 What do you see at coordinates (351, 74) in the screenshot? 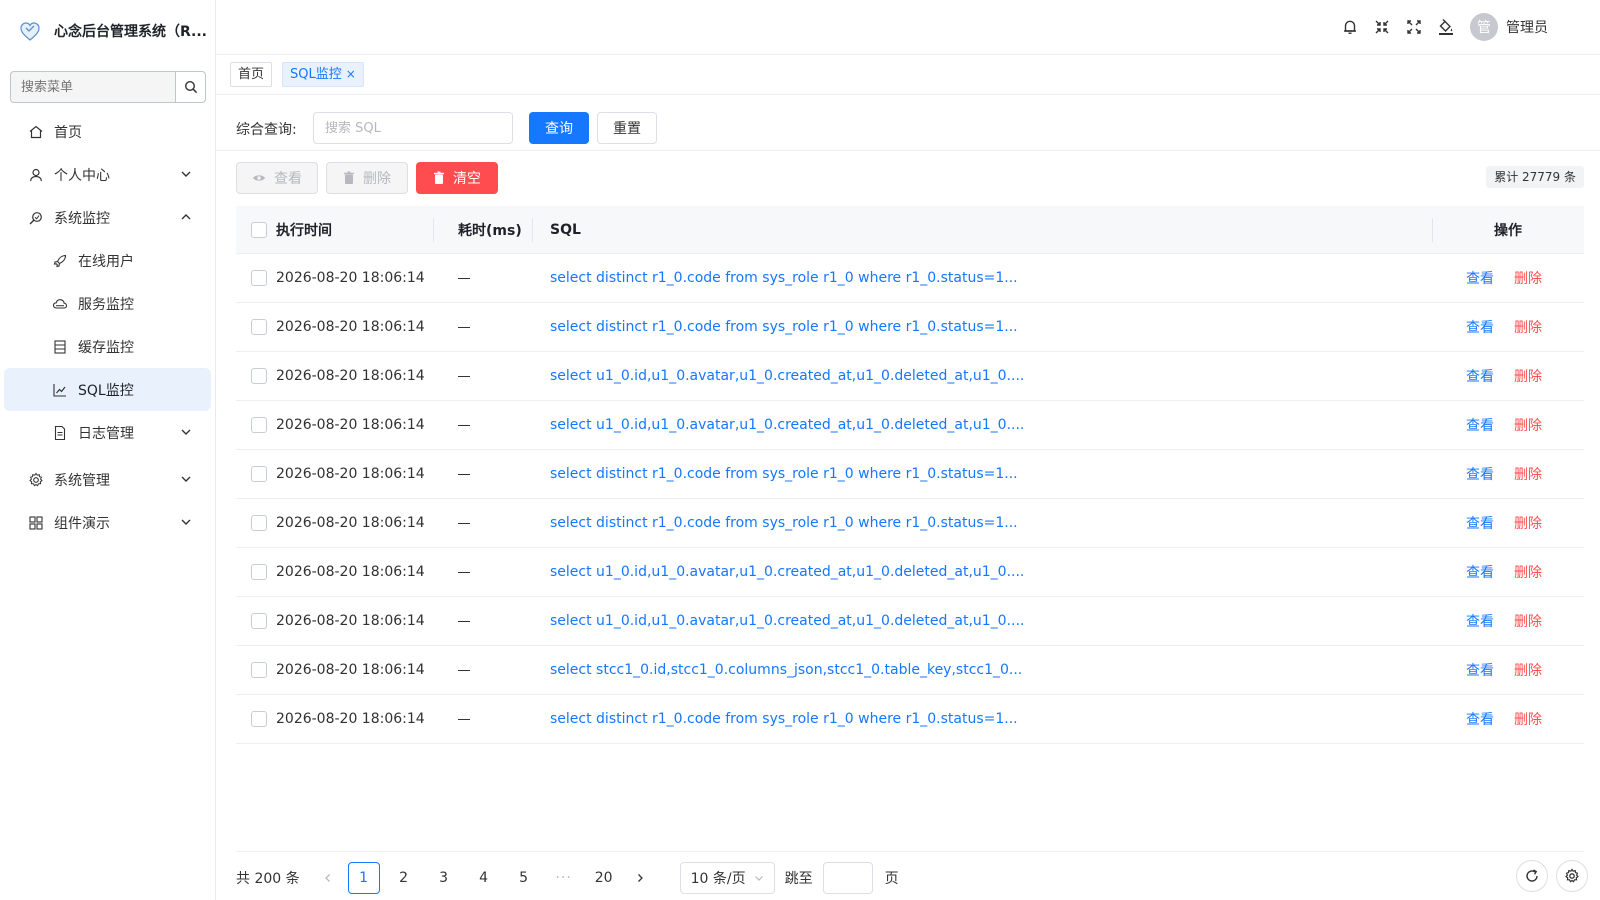
I see `close-icon: ×` at bounding box center [351, 74].